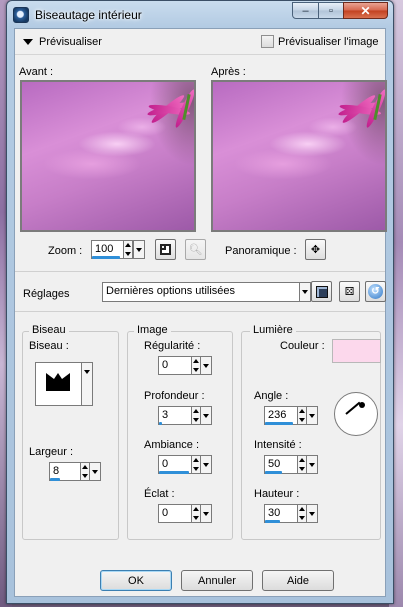  Describe the element at coordinates (217, 580) in the screenshot. I see `cancel-button: Annuler` at that location.